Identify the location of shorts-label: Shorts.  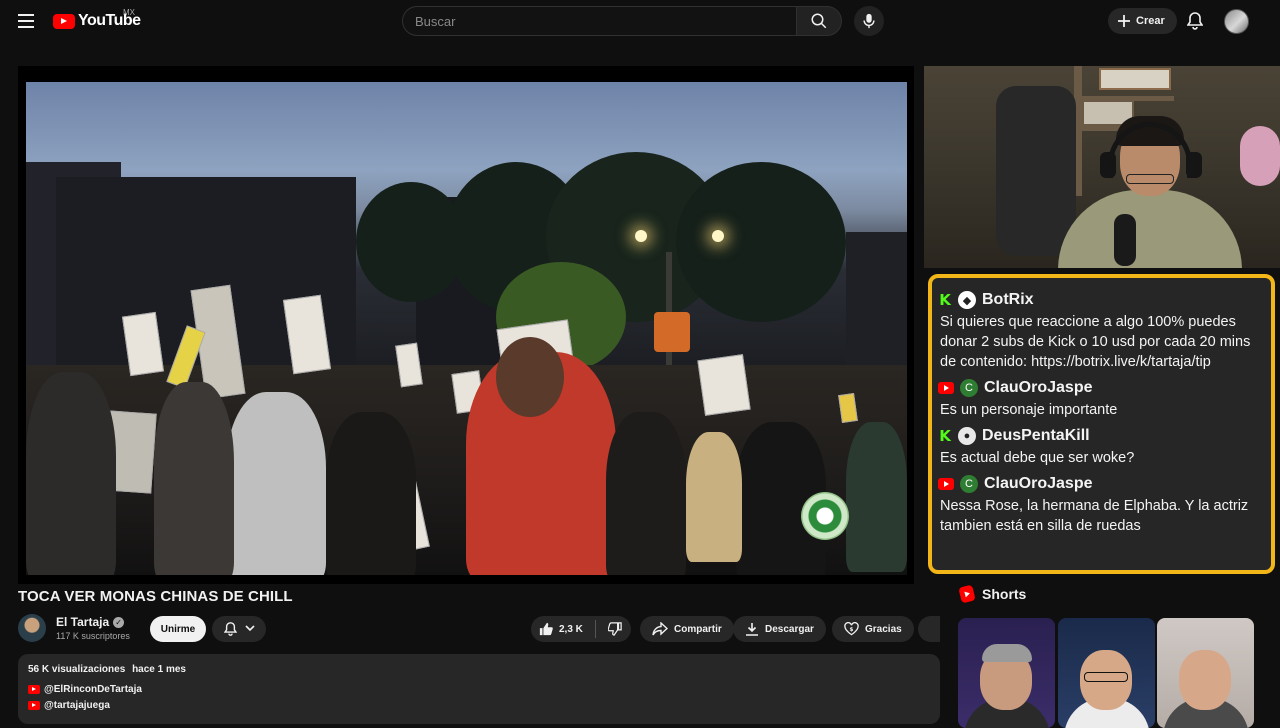
(1004, 594).